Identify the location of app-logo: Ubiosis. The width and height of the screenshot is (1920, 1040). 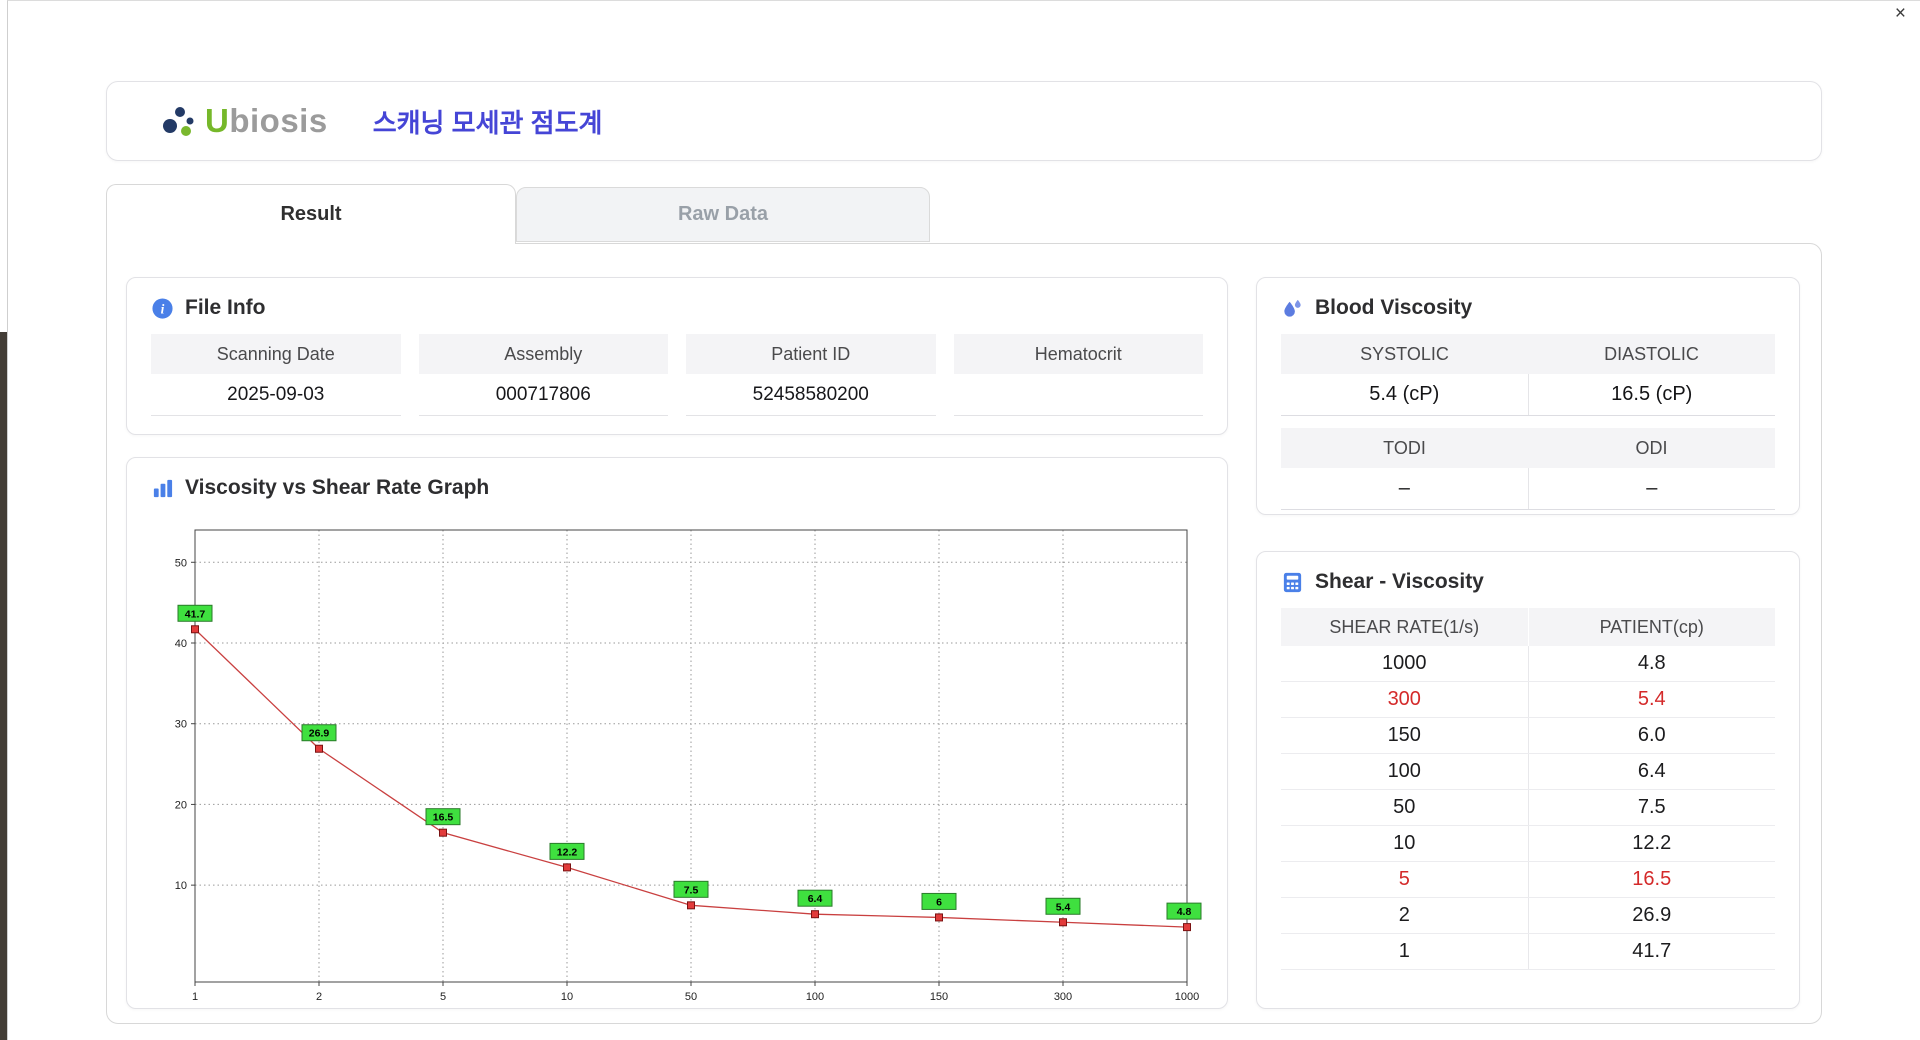
(243, 121).